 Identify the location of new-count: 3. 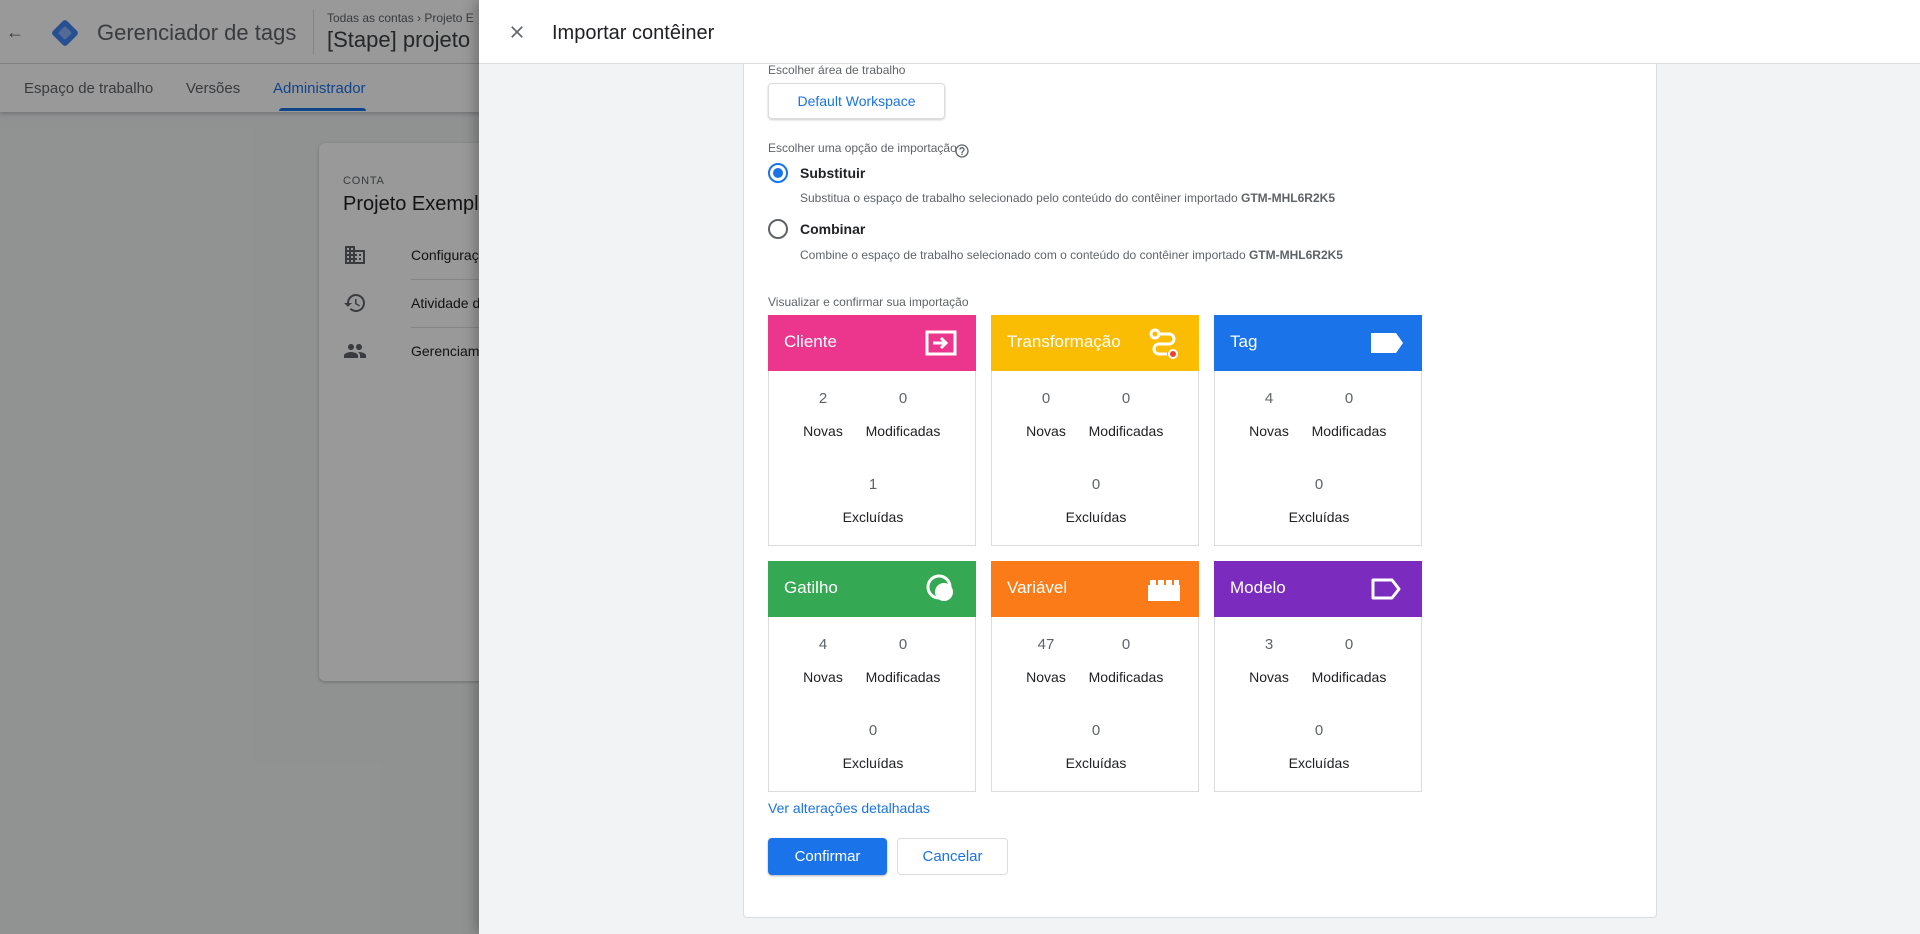
(1269, 644).